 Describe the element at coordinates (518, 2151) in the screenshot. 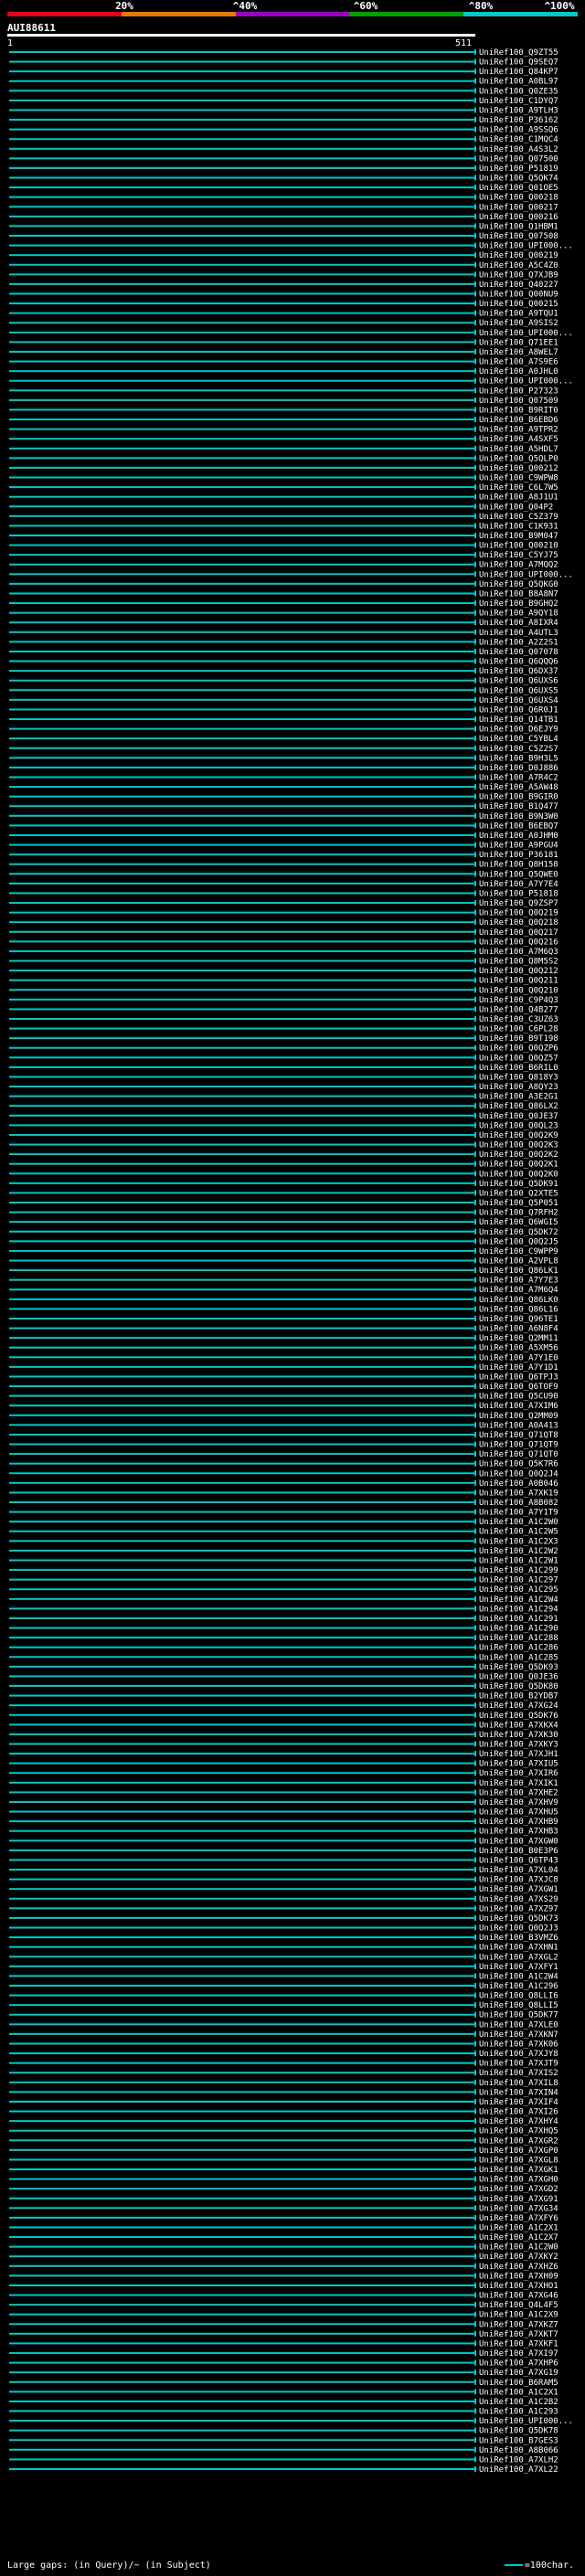

I see `hit-label: UniRef100_A7XGP0` at that location.